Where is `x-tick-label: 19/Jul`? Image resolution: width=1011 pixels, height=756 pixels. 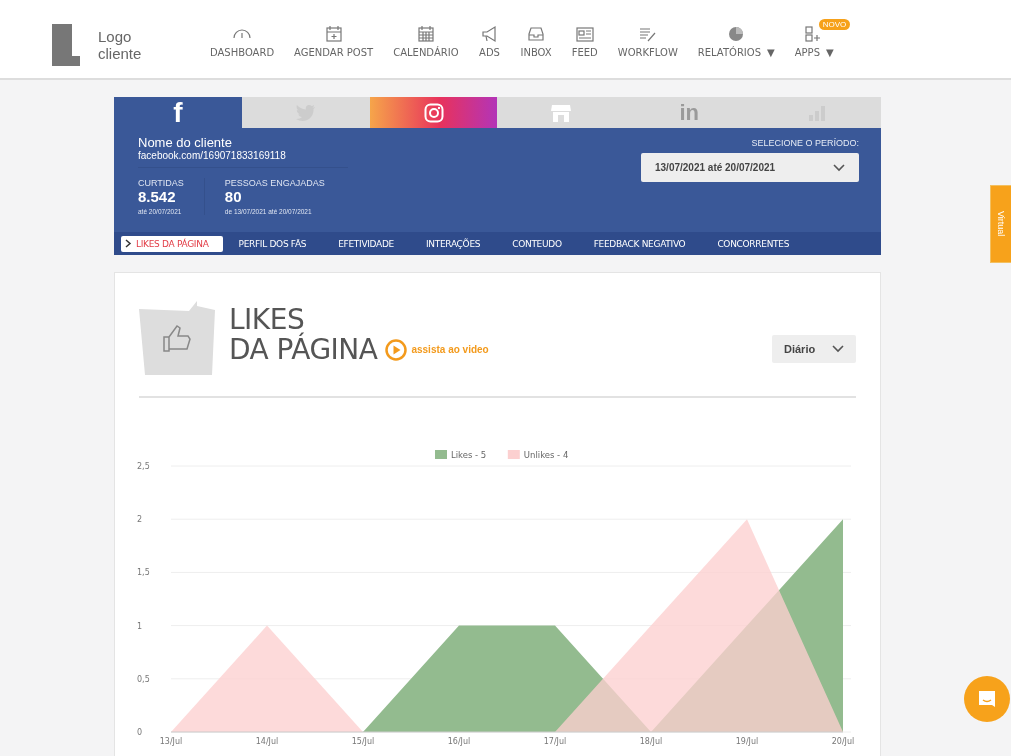
x-tick-label: 19/Jul is located at coordinates (747, 741).